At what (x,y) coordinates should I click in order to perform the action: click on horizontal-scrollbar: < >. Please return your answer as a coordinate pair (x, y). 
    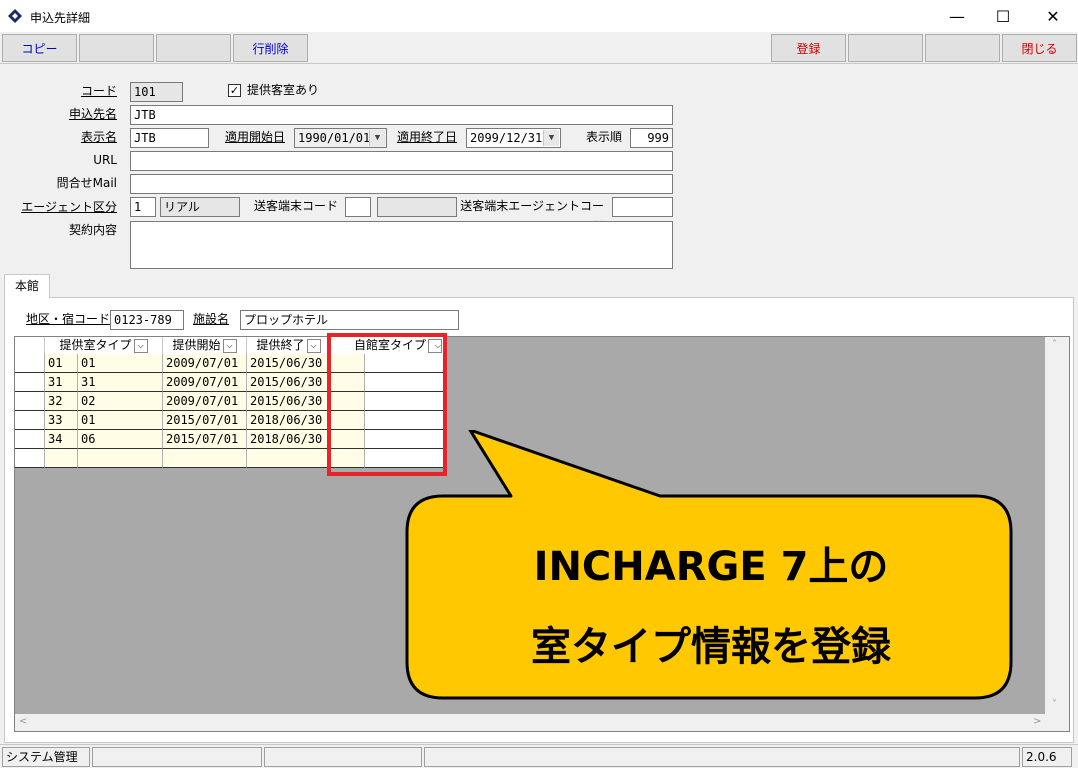
    Looking at the image, I should click on (542, 722).